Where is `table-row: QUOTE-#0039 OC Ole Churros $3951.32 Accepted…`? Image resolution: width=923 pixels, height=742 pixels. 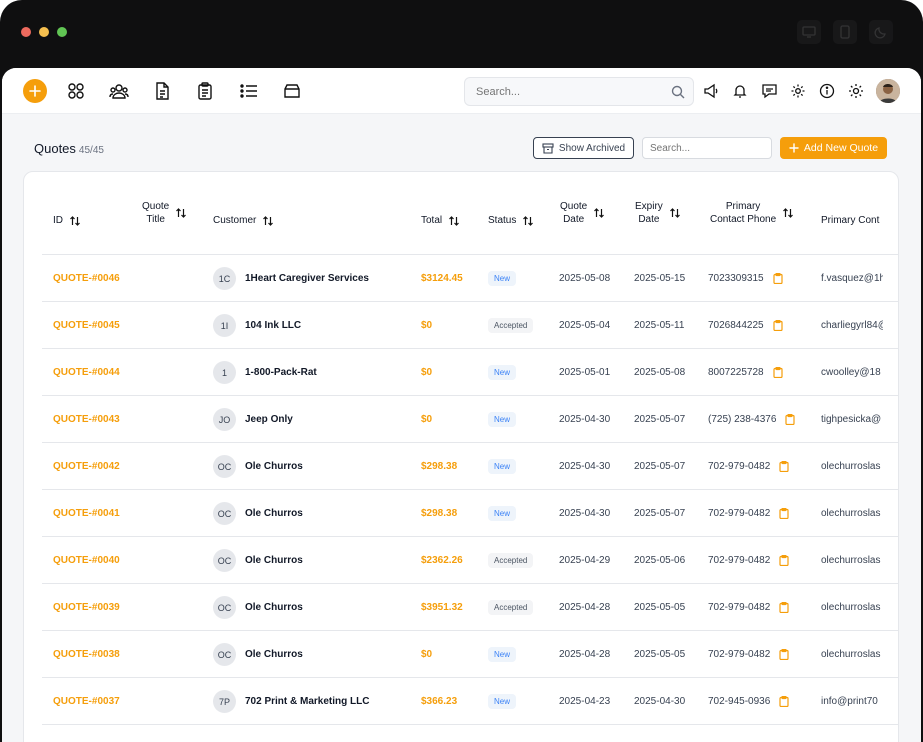
table-row: QUOTE-#0039 OC Ole Churros $3951.32 Accepted… is located at coordinates (470, 607).